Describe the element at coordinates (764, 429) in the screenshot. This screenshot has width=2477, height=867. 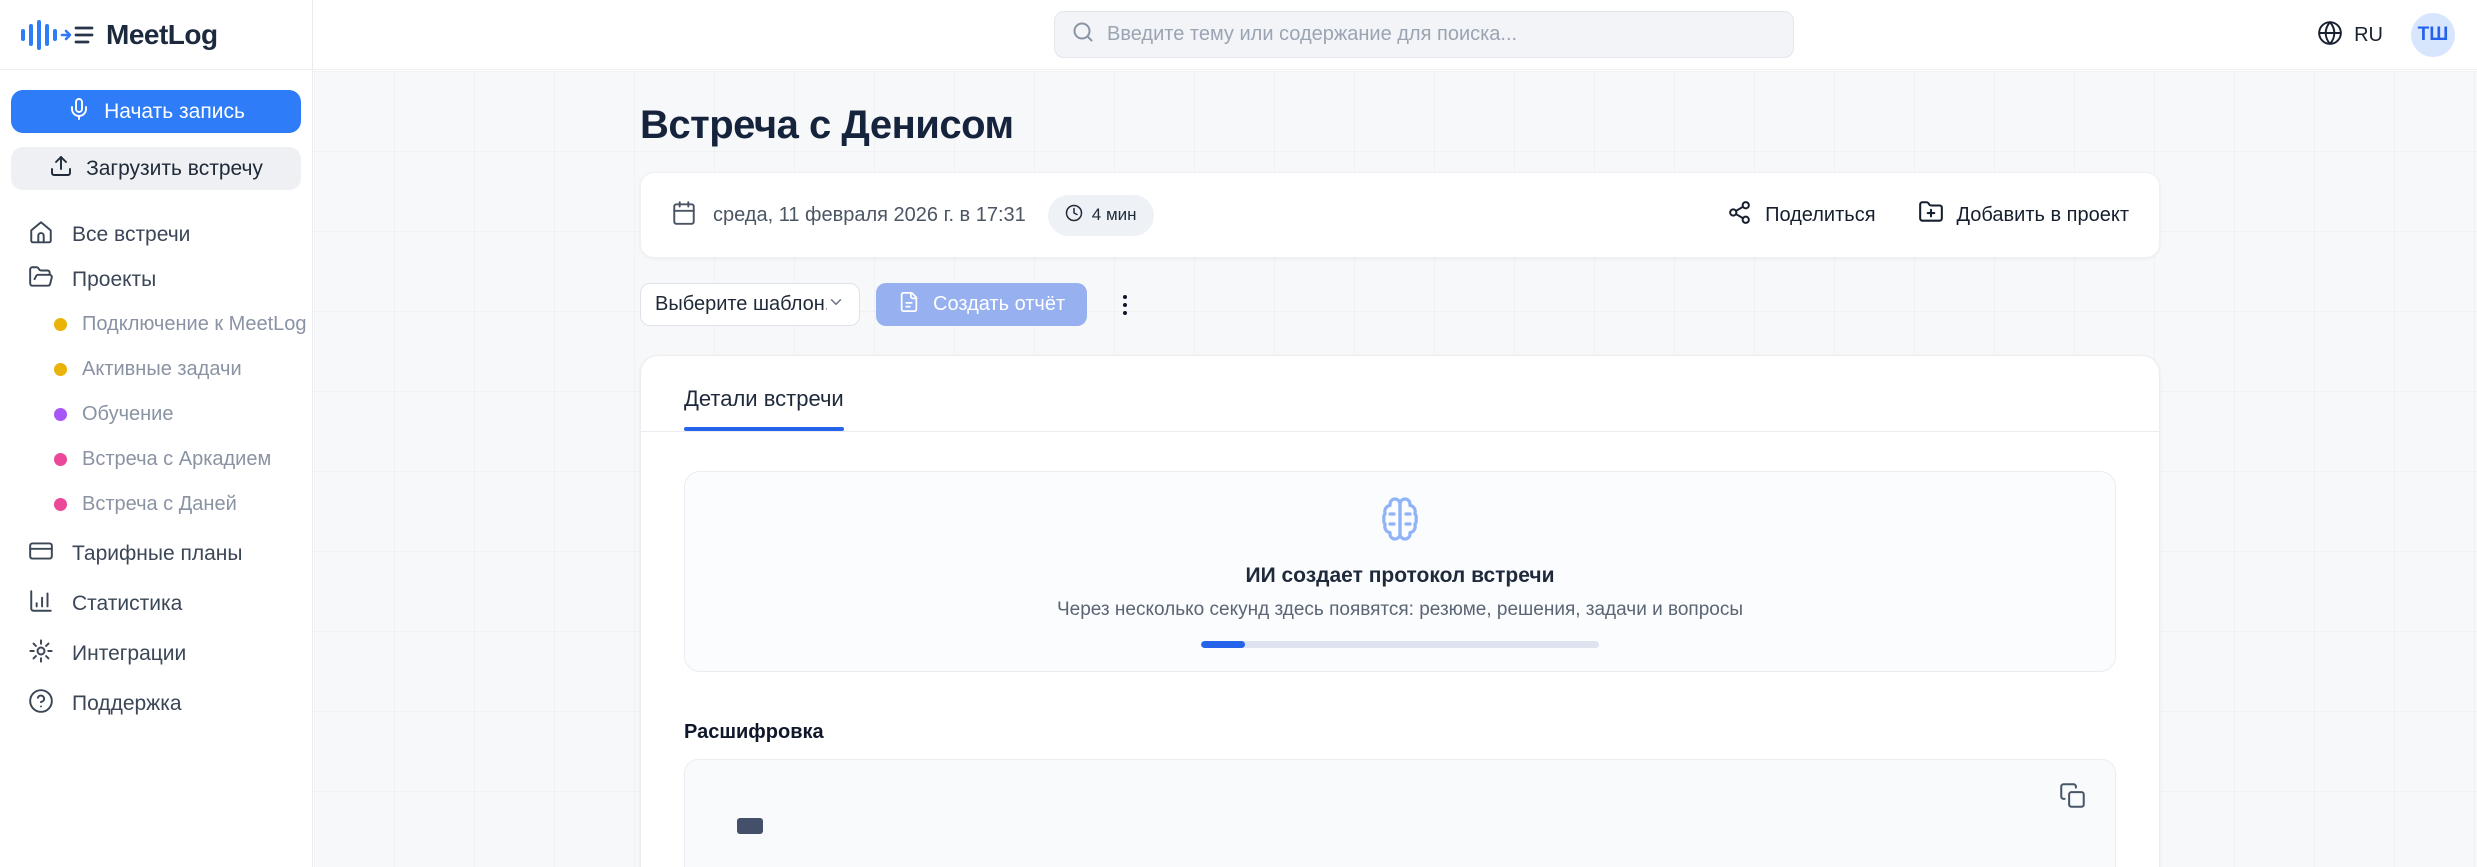
I see `active-tab-underline` at that location.